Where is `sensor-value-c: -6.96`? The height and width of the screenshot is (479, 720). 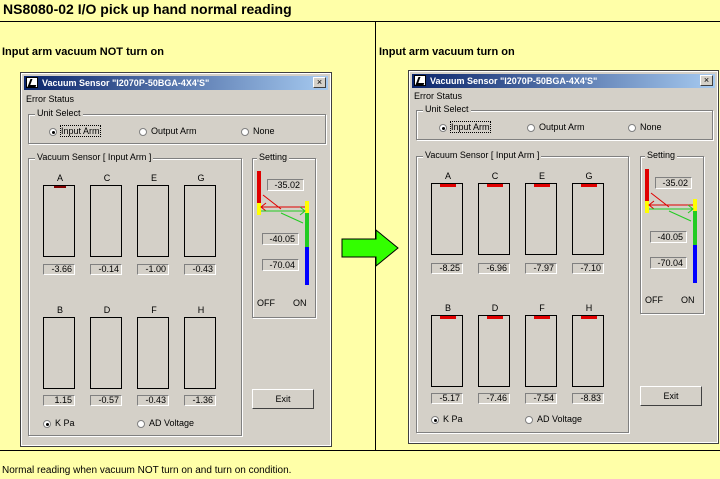 sensor-value-c: -6.96 is located at coordinates (494, 268).